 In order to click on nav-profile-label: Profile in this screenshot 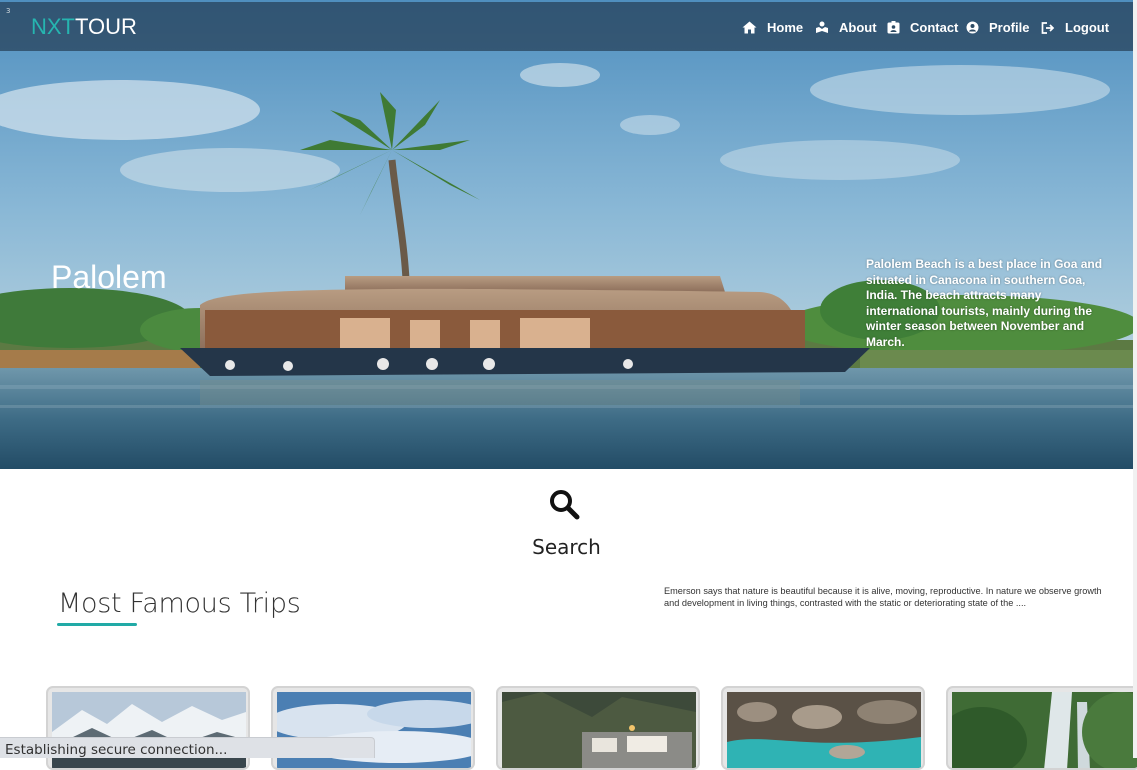, I will do `click(1009, 27)`.